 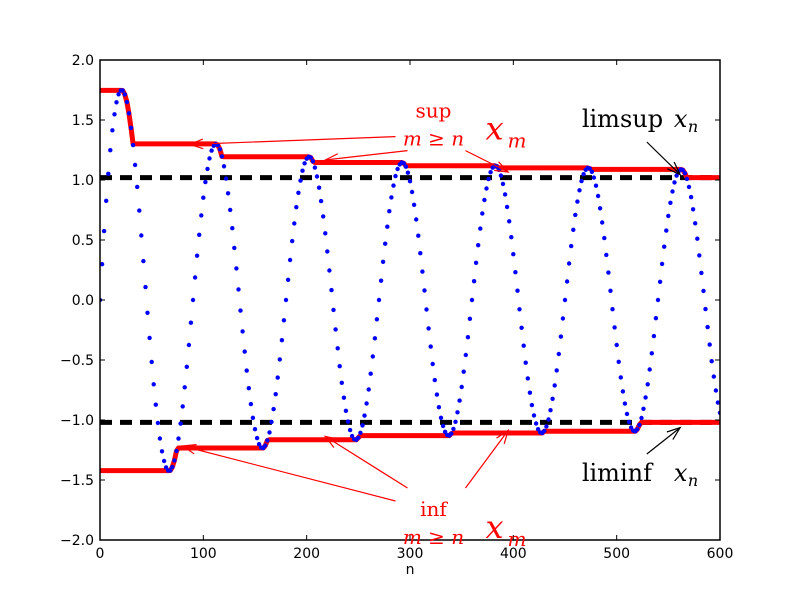 What do you see at coordinates (495, 129) in the screenshot?
I see `annotation-var: x` at bounding box center [495, 129].